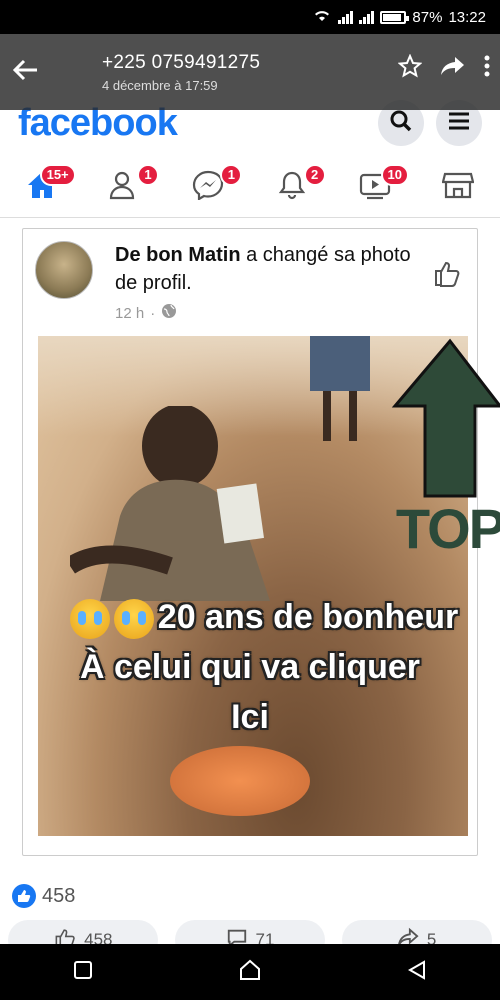 This screenshot has height=1000, width=500. I want to click on avatar, so click(64, 270).